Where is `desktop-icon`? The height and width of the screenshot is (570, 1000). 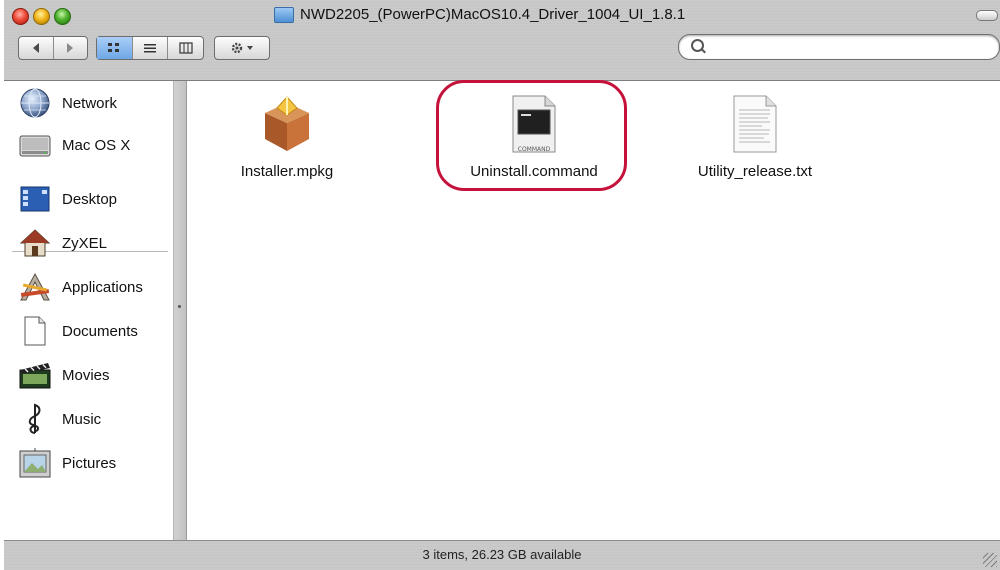
desktop-icon is located at coordinates (35, 199).